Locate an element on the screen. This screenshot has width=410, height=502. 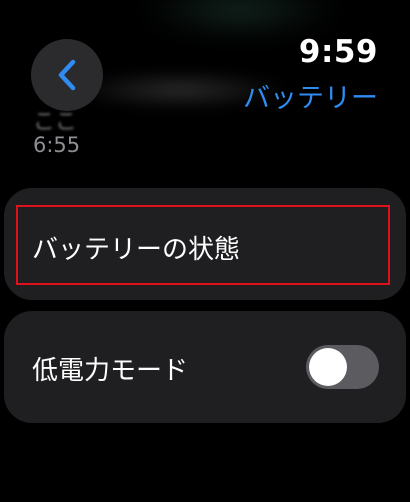
status-time: 9:59 is located at coordinates (338, 52).